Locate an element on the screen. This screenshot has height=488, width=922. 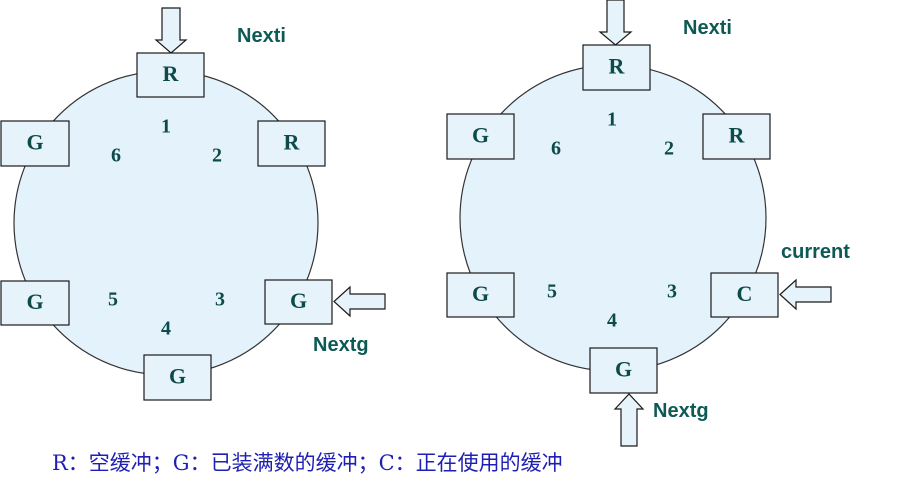
right-slot-number: 5 is located at coordinates (552, 292).